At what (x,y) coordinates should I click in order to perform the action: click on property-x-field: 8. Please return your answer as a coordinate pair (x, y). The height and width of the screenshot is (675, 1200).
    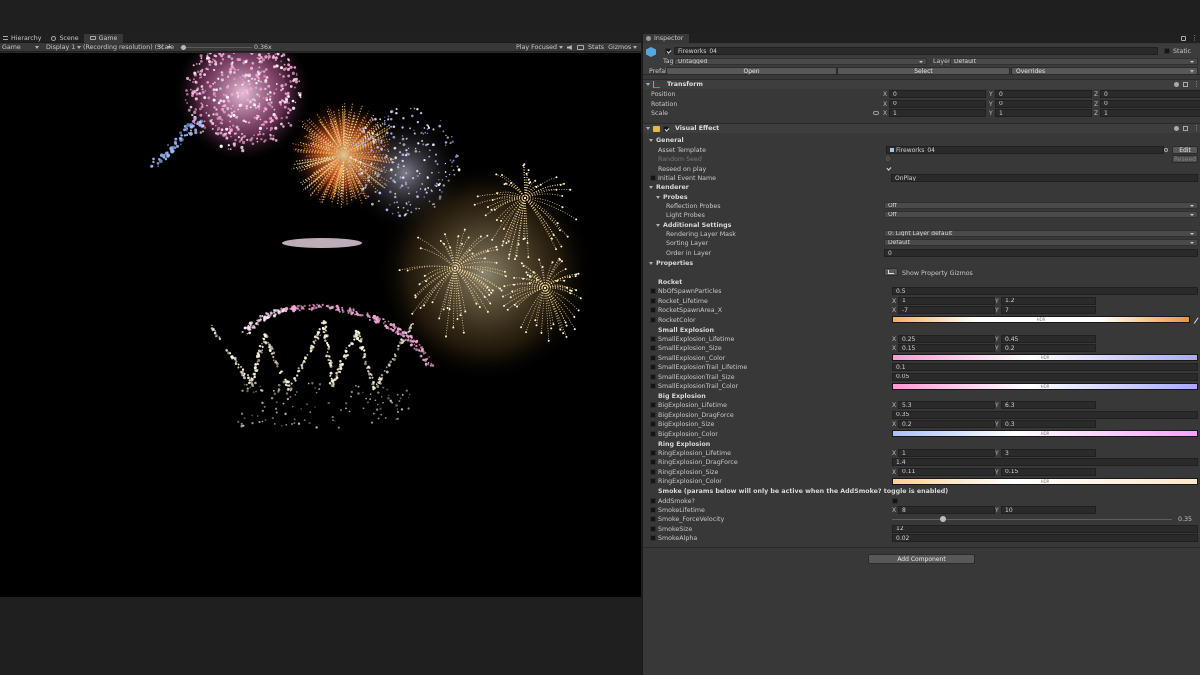
    Looking at the image, I should click on (946, 510).